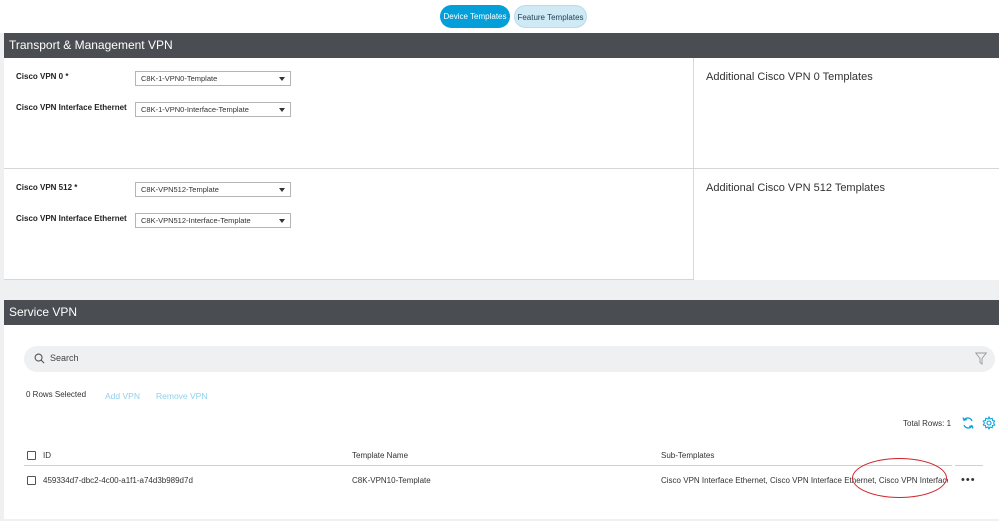  I want to click on vpn512-interface-label: Cisco VPN Interface Ethernet, so click(71, 218).